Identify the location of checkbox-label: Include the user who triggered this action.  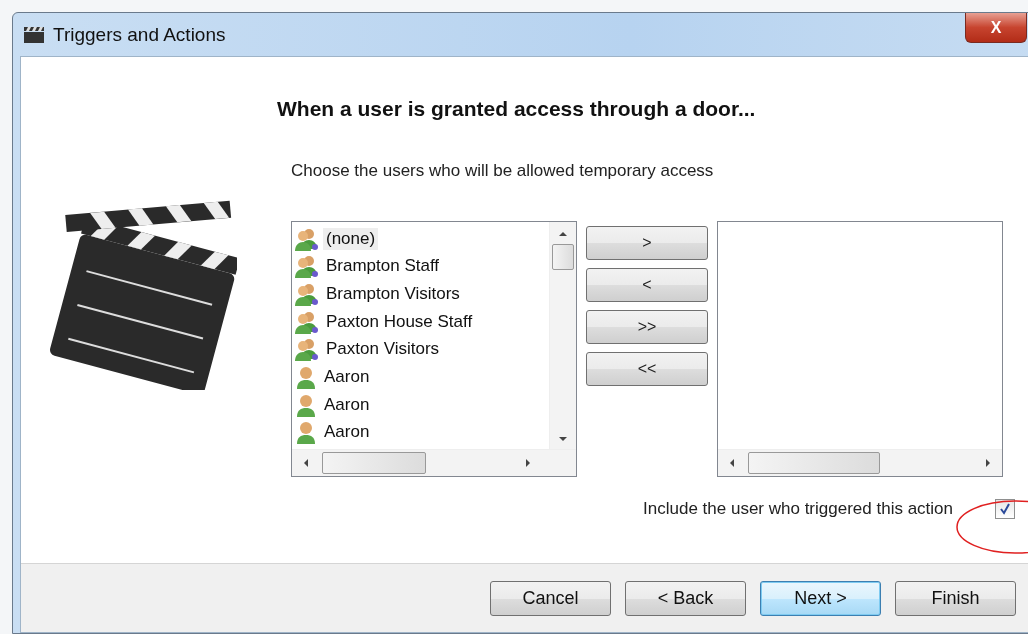
(798, 509).